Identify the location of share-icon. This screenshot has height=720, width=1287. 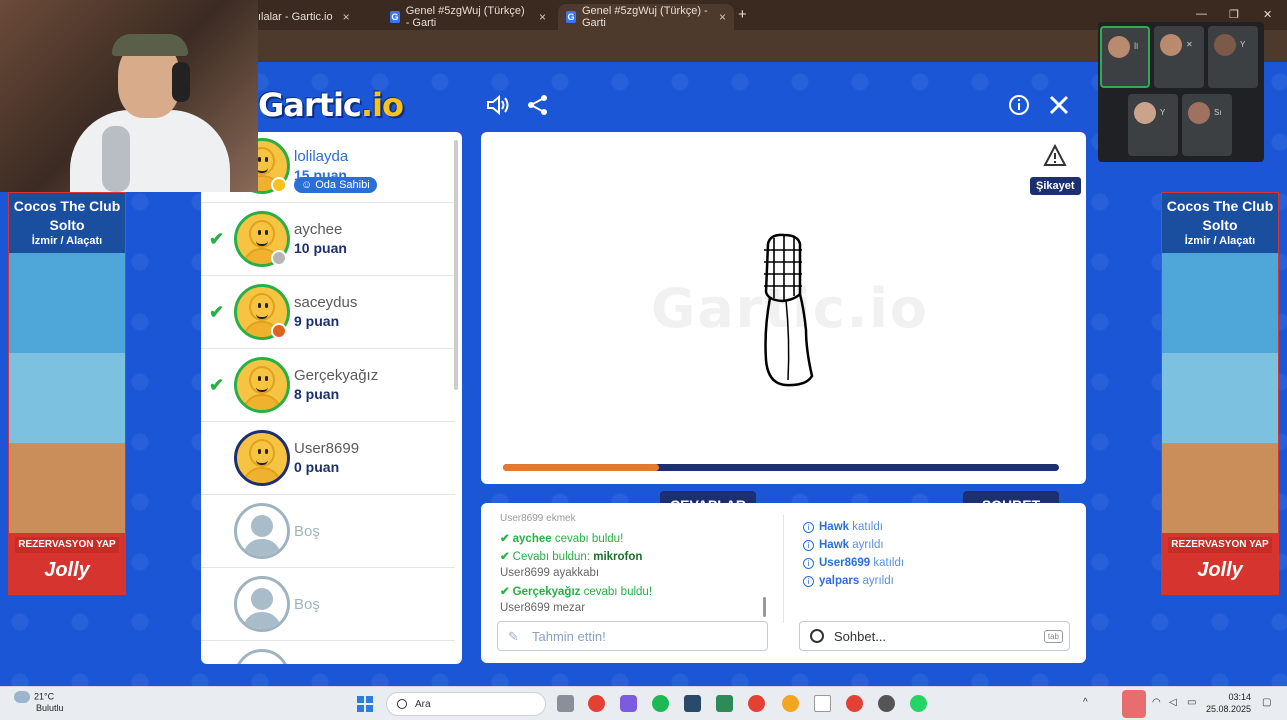
(538, 105).